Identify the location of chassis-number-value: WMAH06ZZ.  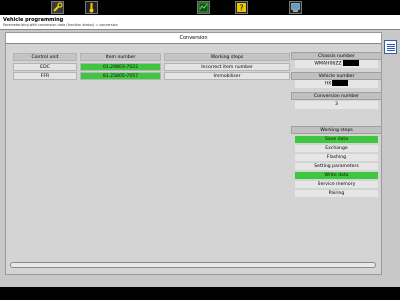
(336, 64).